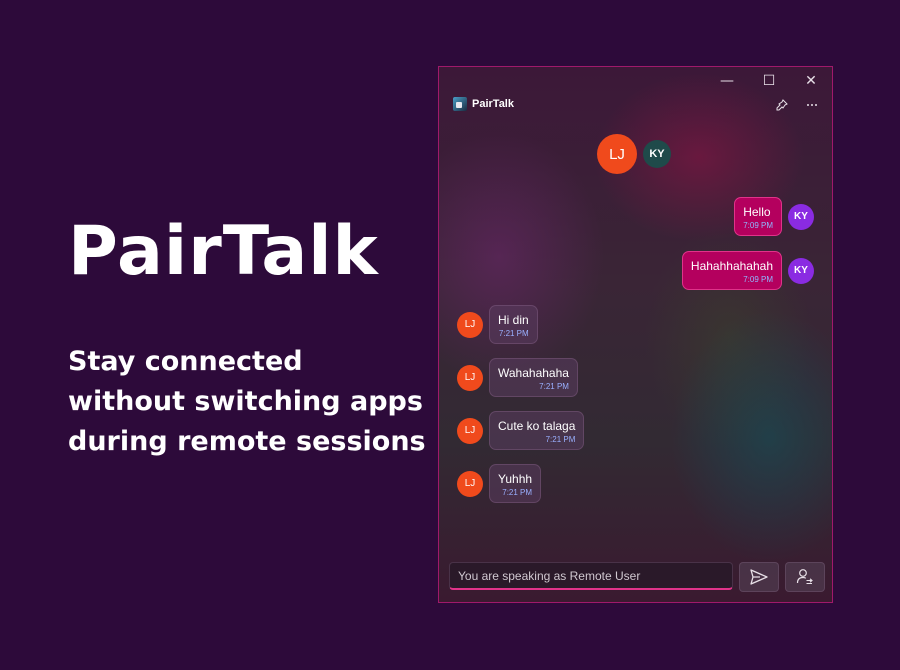 The width and height of the screenshot is (900, 670). What do you see at coordinates (657, 154) in the screenshot?
I see `participant-avatar-ky: KY` at bounding box center [657, 154].